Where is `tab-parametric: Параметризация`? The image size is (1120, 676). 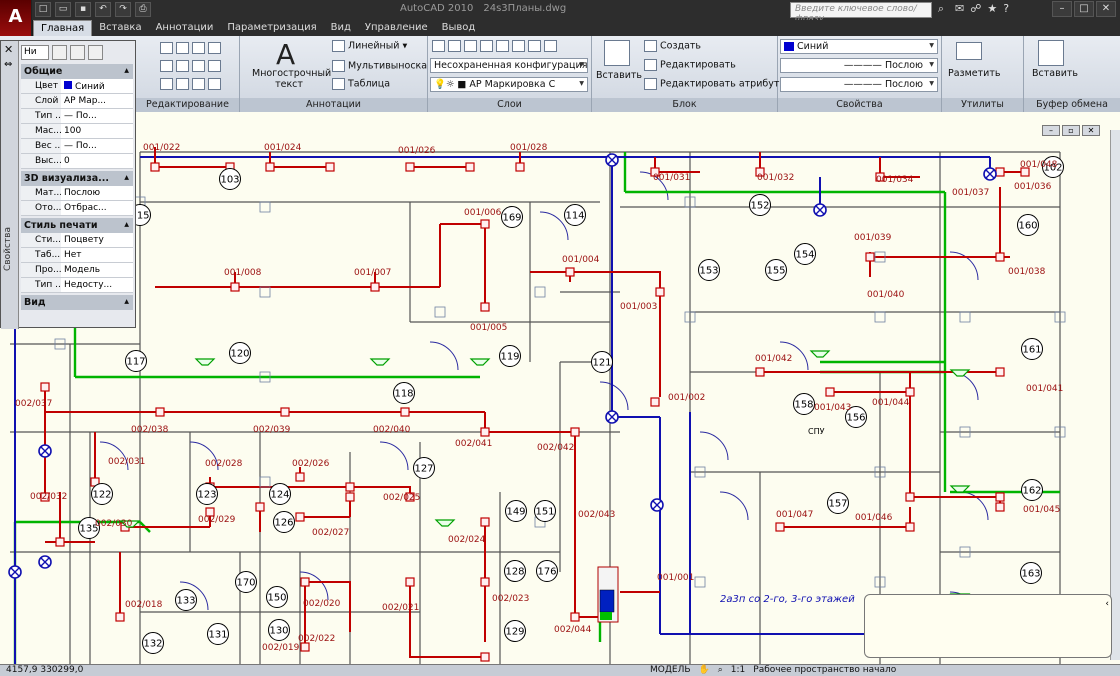 tab-parametric: Параметризация is located at coordinates (271, 28).